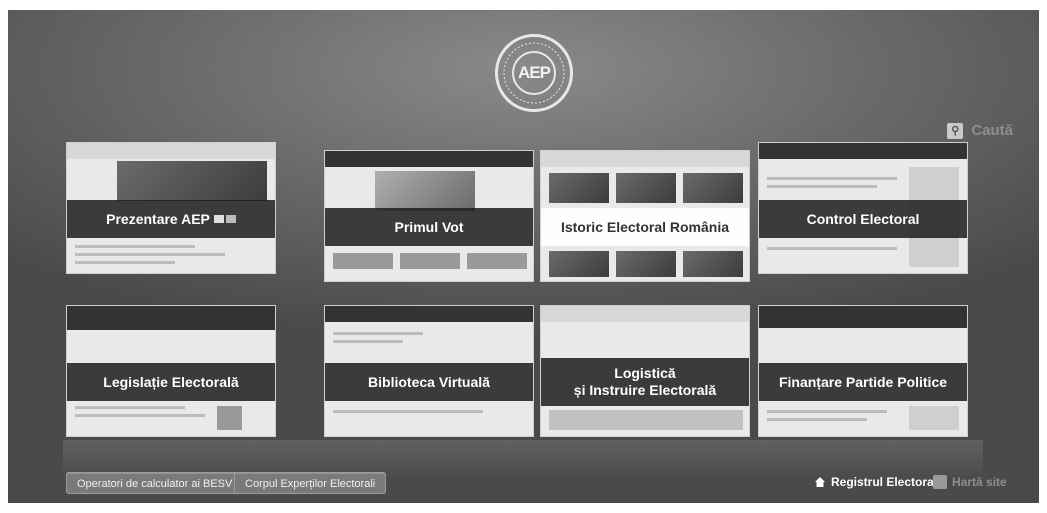 This screenshot has height=513, width=1047. I want to click on tile-primul-vot: Primul Vot, so click(429, 216).